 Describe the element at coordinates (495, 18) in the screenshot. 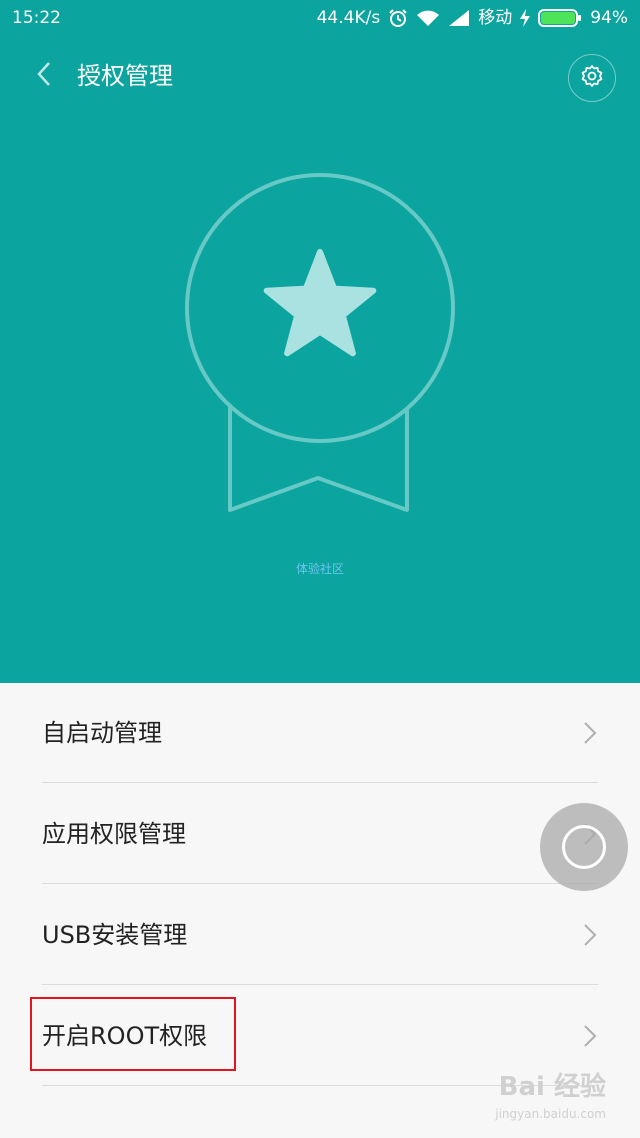

I see `carrier-label: 移动` at that location.